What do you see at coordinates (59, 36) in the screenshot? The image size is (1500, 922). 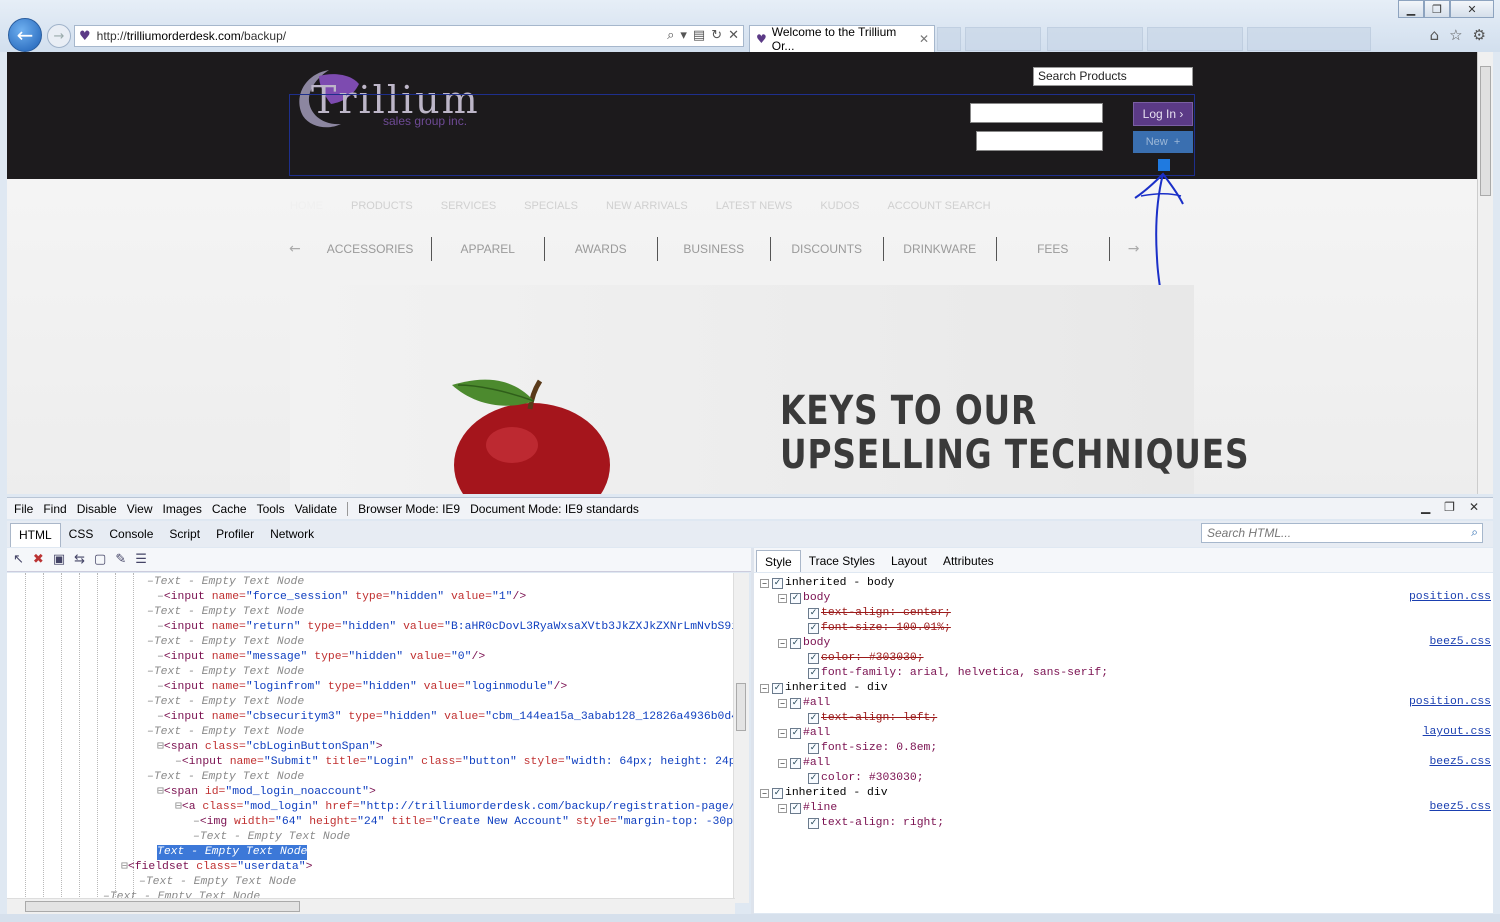 I see `forward-arrow-icon: →` at bounding box center [59, 36].